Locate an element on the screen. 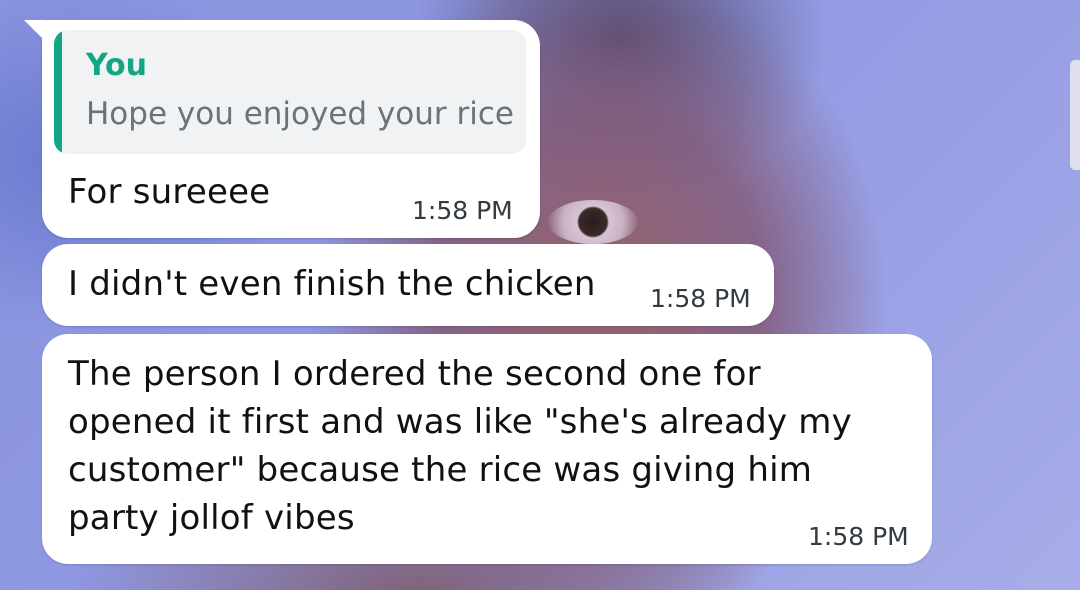  message-bubble-2: I didn't even finish the chicken 1:58 PM is located at coordinates (408, 285).